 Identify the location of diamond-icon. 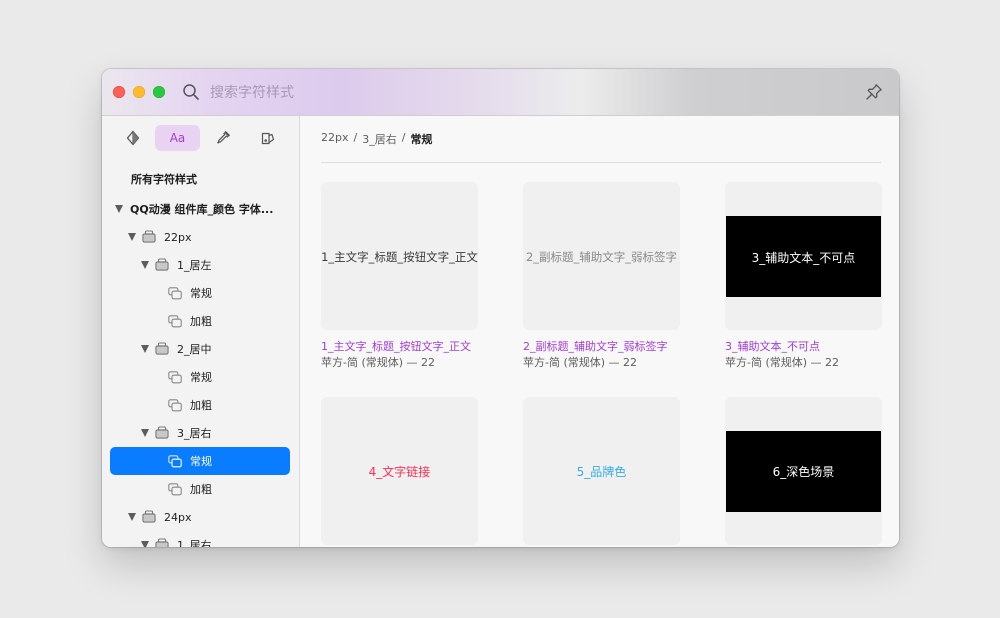
(132, 138).